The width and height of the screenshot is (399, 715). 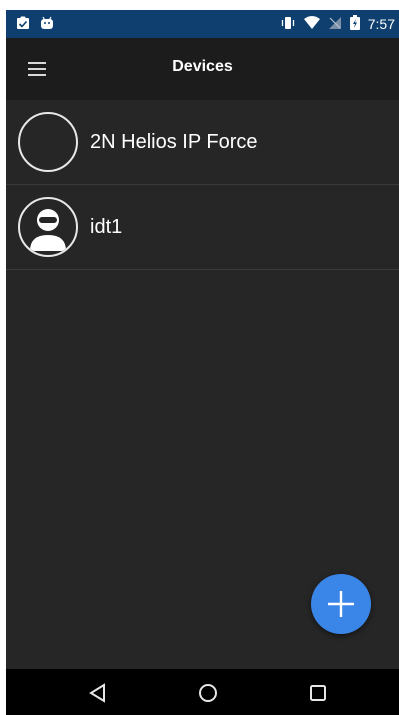 I want to click on device-avatar-empty, so click(x=48, y=142).